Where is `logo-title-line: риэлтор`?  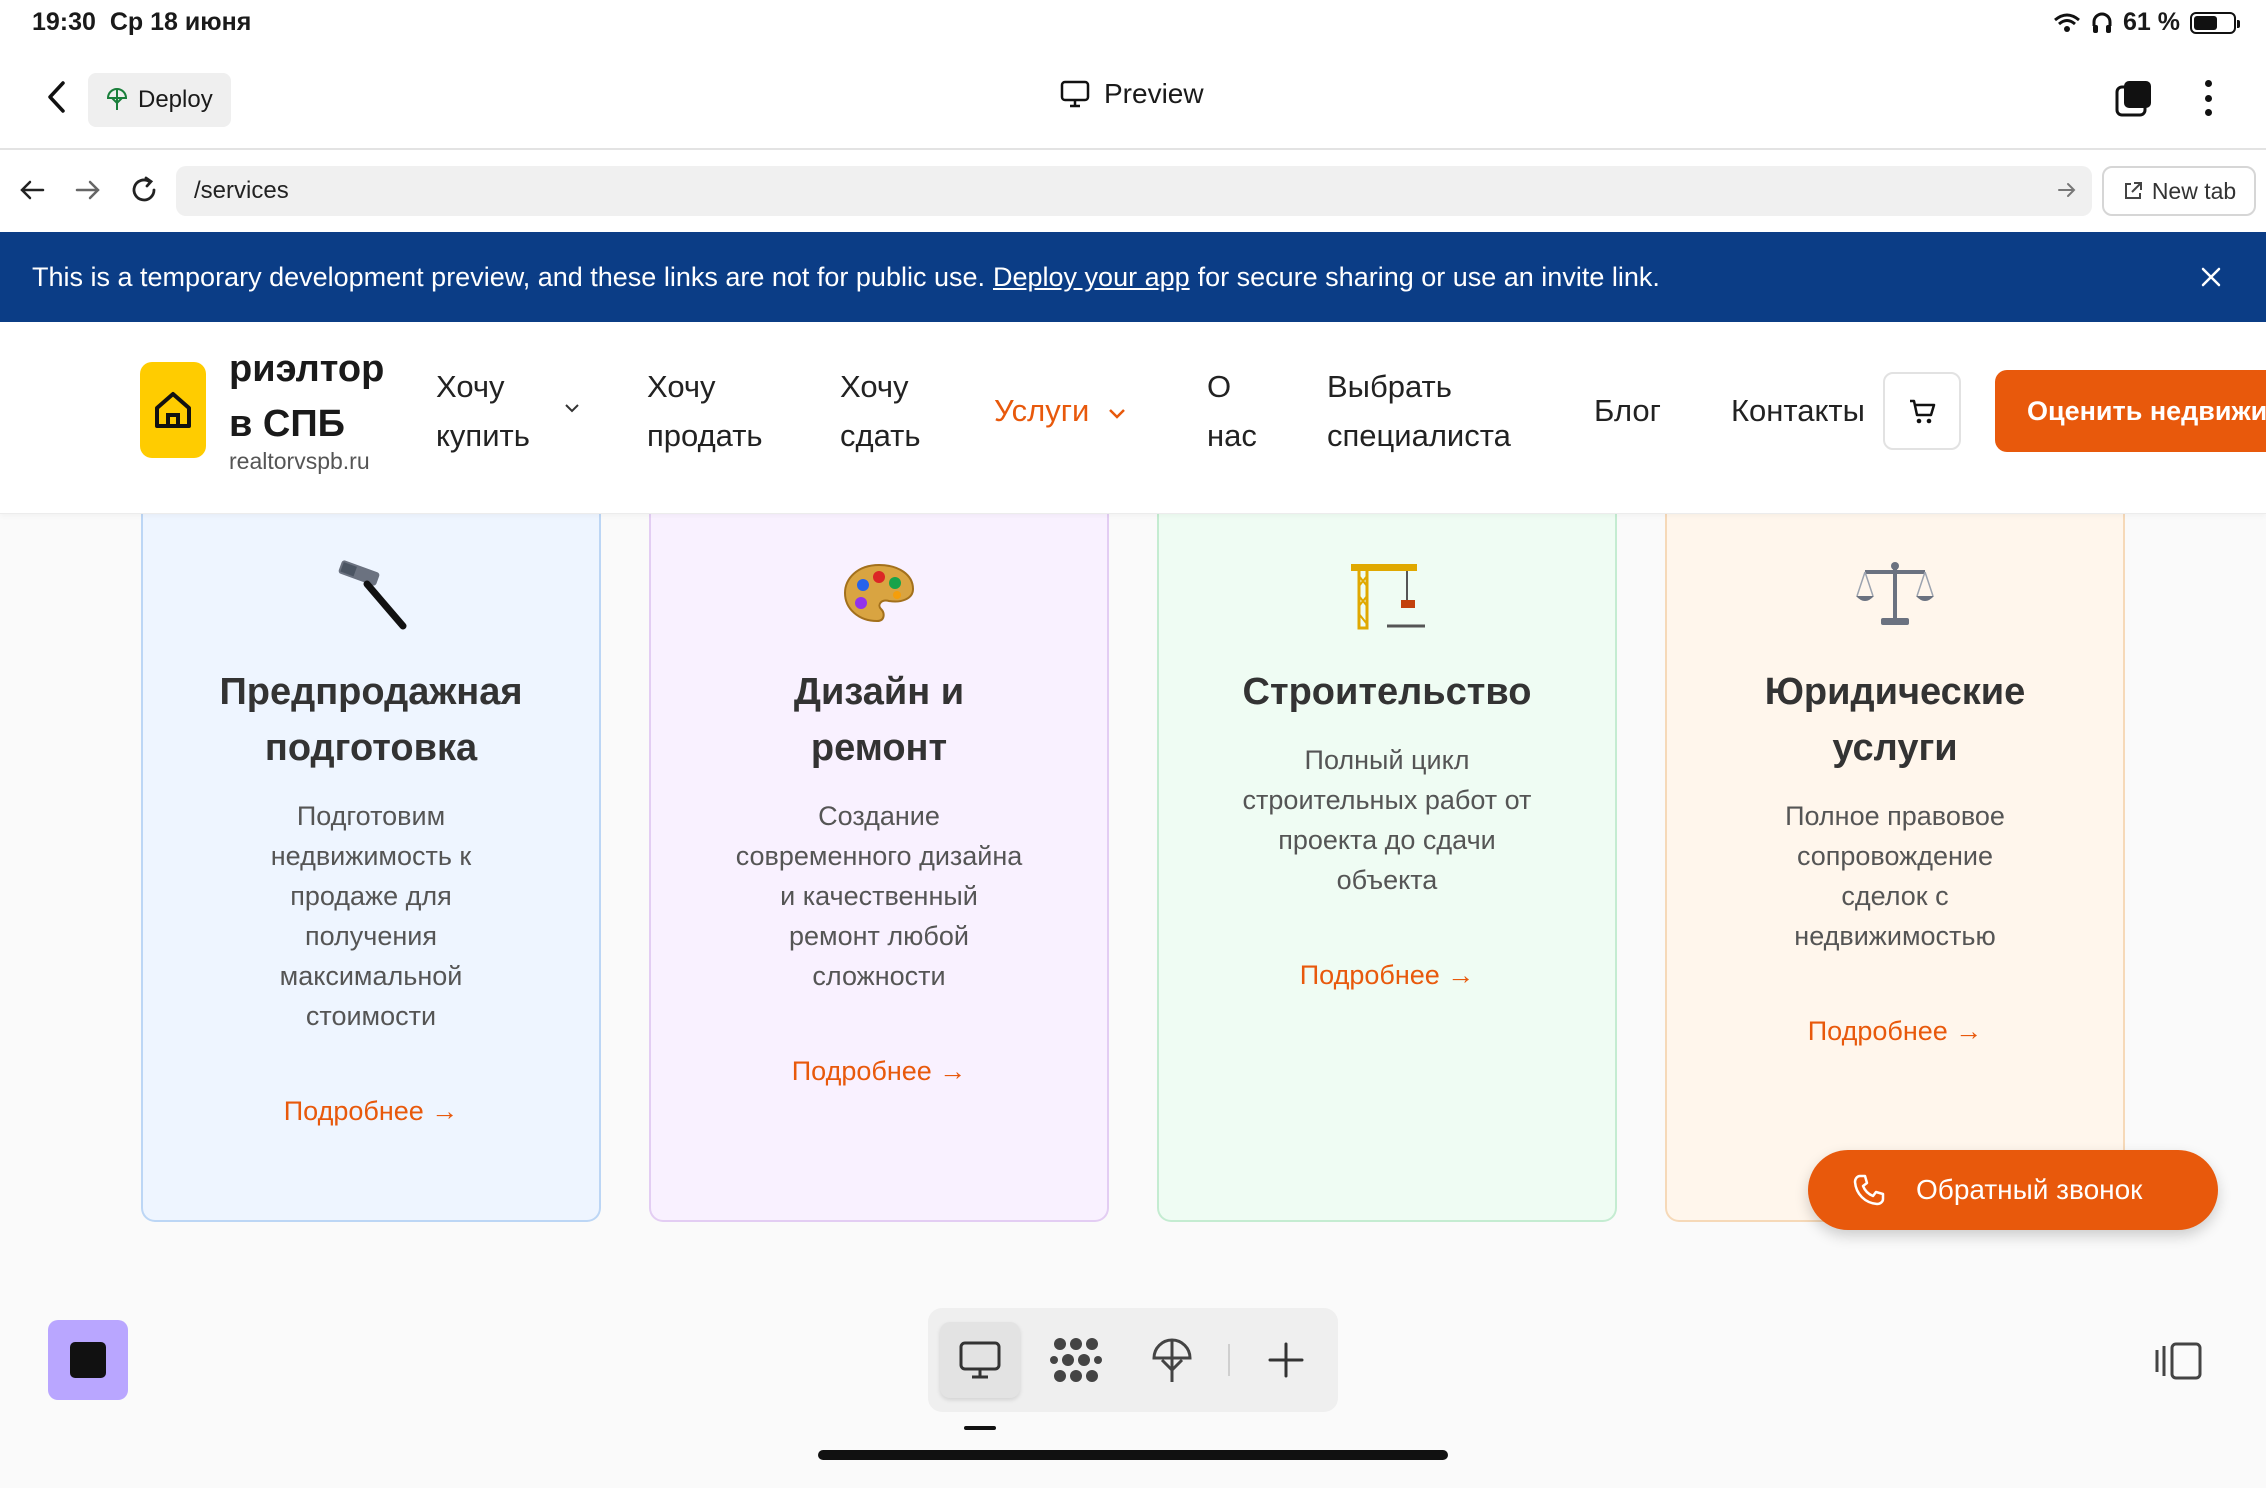 logo-title-line: риэлтор is located at coordinates (307, 369).